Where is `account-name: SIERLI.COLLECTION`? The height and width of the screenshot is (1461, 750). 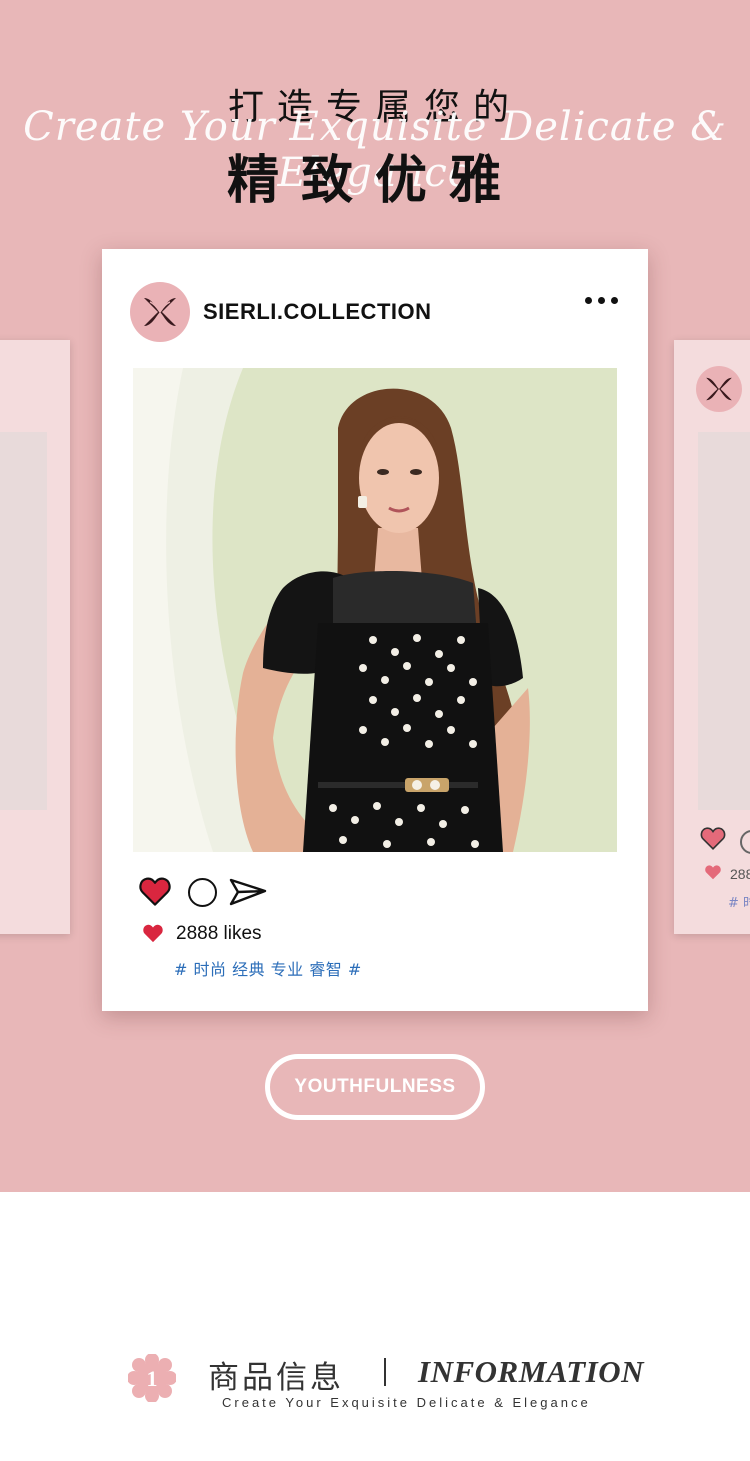
account-name: SIERLI.COLLECTION is located at coordinates (317, 312).